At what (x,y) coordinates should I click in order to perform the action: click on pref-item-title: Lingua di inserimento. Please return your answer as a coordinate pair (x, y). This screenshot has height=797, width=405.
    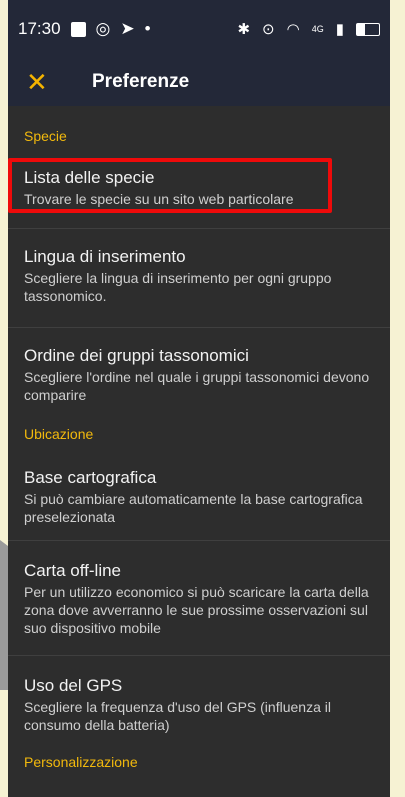
    Looking at the image, I should click on (105, 256).